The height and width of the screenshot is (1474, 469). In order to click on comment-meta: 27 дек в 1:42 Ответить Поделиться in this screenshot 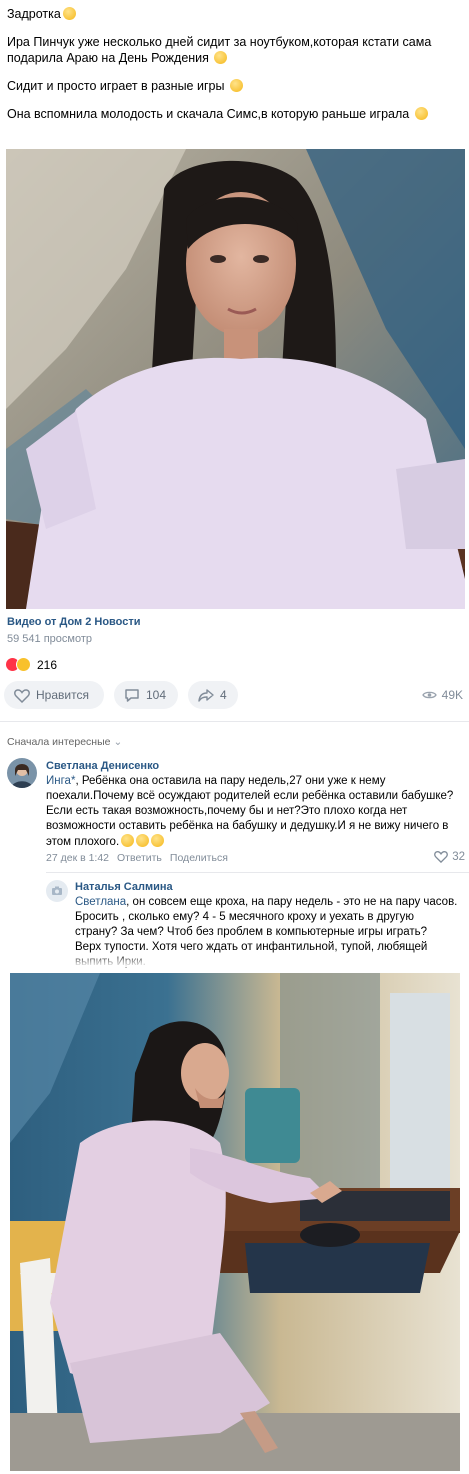, I will do `click(137, 858)`.